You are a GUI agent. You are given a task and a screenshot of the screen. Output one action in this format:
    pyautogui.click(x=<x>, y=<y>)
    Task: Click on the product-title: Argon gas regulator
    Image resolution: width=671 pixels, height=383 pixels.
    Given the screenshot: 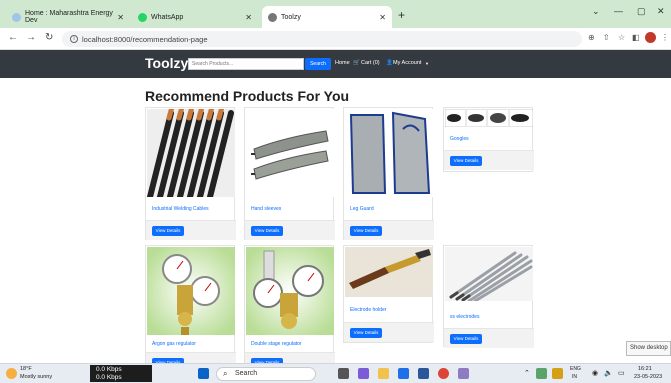 What is the action you would take?
    pyautogui.click(x=174, y=344)
    